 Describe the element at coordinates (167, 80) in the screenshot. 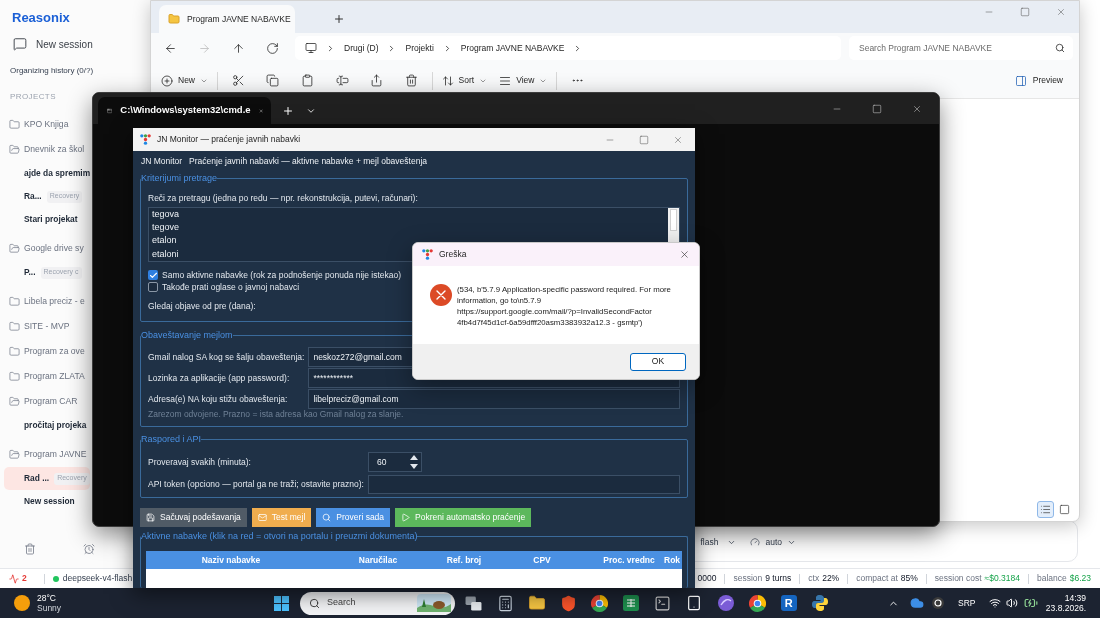

I see `plus-circle-icon` at that location.